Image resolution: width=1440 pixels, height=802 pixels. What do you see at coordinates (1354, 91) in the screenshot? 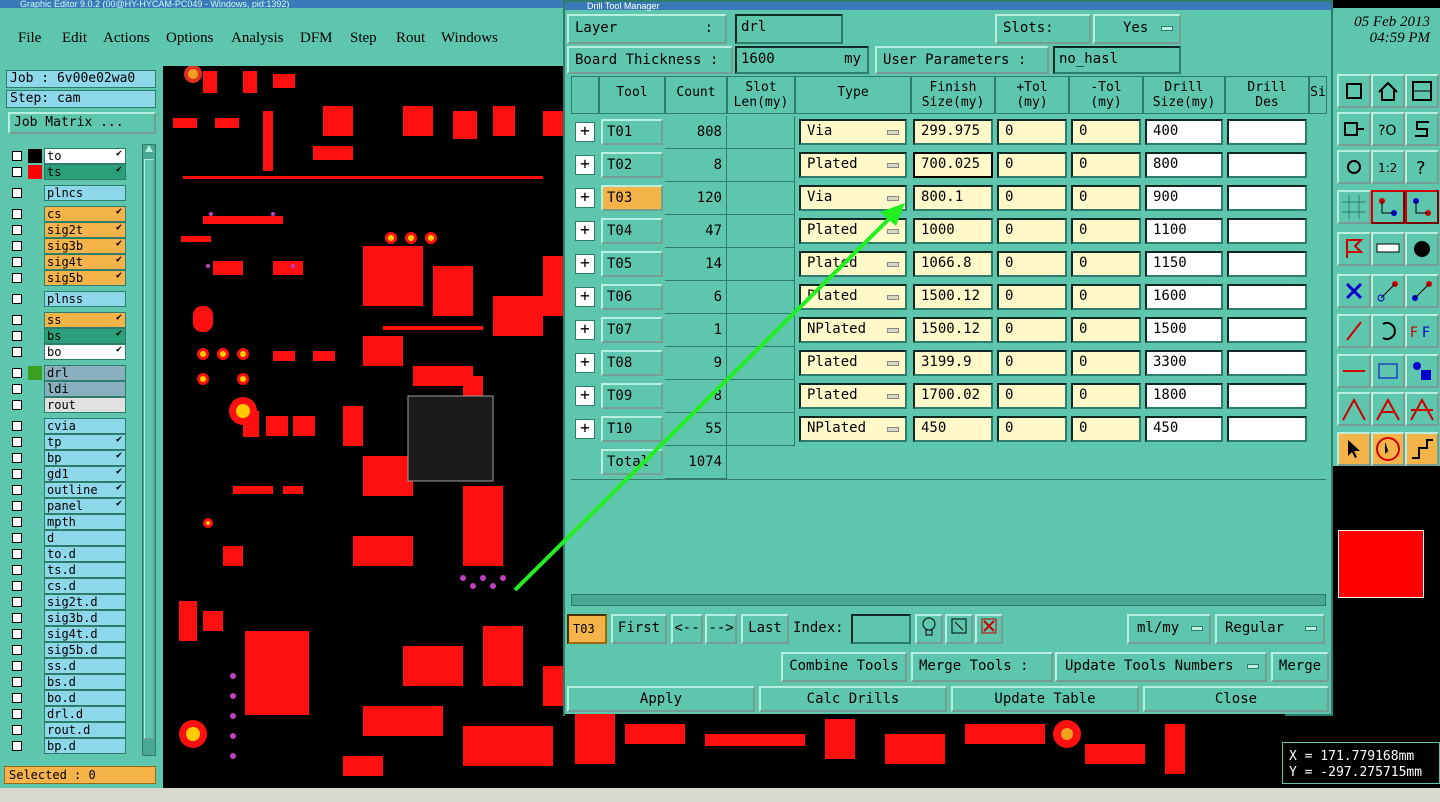
I see `layer-tool-icon` at bounding box center [1354, 91].